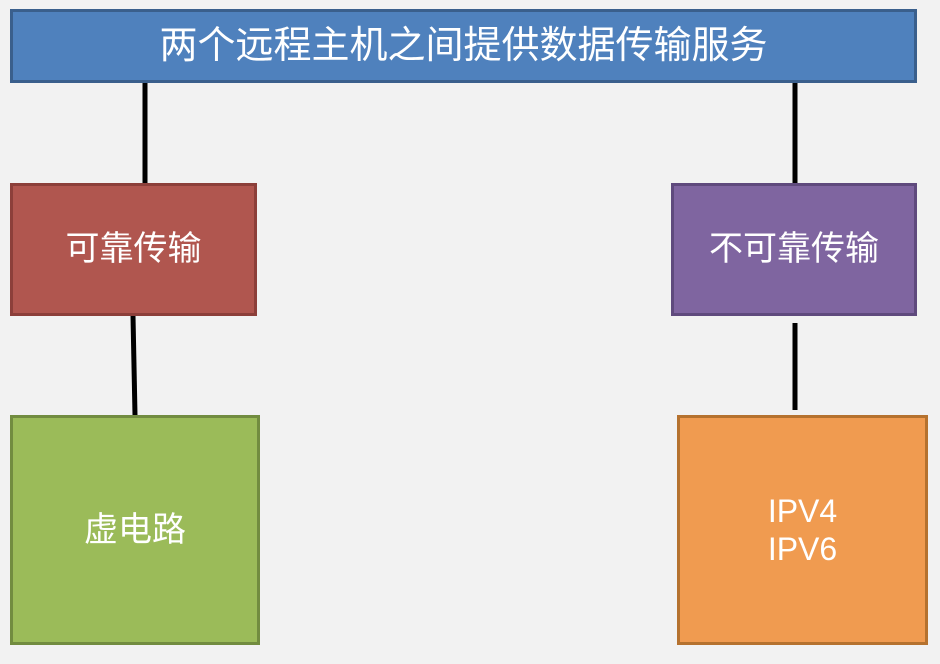 This screenshot has height=664, width=940. I want to click on virtual-circuit-node: 虚电路, so click(135, 530).